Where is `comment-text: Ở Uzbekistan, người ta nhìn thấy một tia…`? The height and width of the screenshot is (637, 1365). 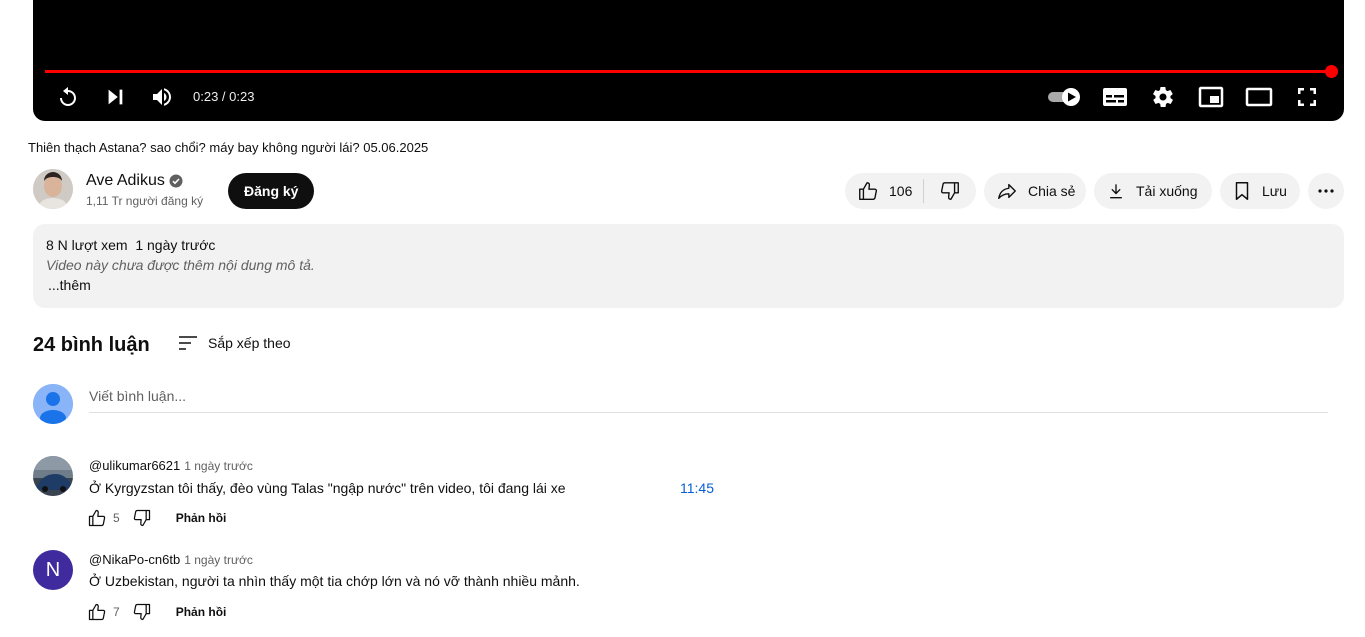
comment-text: Ở Uzbekistan, người ta nhìn thấy một tia… is located at coordinates (334, 581).